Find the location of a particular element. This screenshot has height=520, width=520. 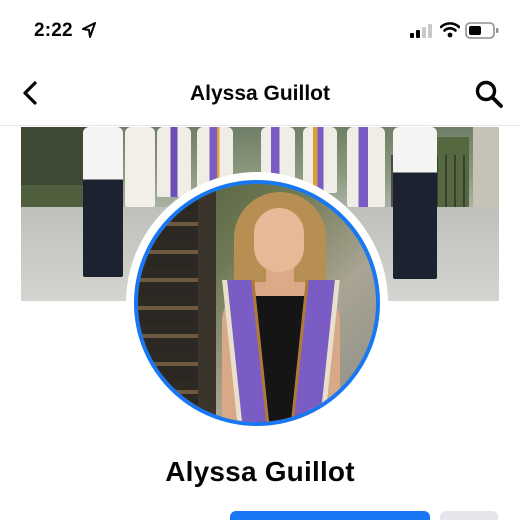

navigation-bar: Alyssa Guillot is located at coordinates (260, 94).